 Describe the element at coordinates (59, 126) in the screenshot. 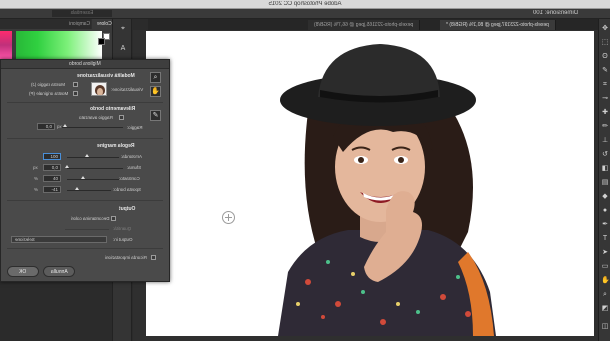

I see `radius-unit: px` at that location.